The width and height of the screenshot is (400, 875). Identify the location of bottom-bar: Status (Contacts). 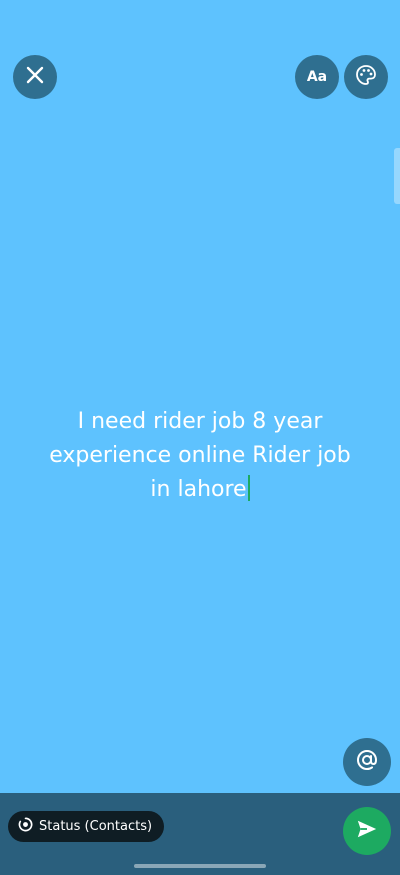
(200, 834).